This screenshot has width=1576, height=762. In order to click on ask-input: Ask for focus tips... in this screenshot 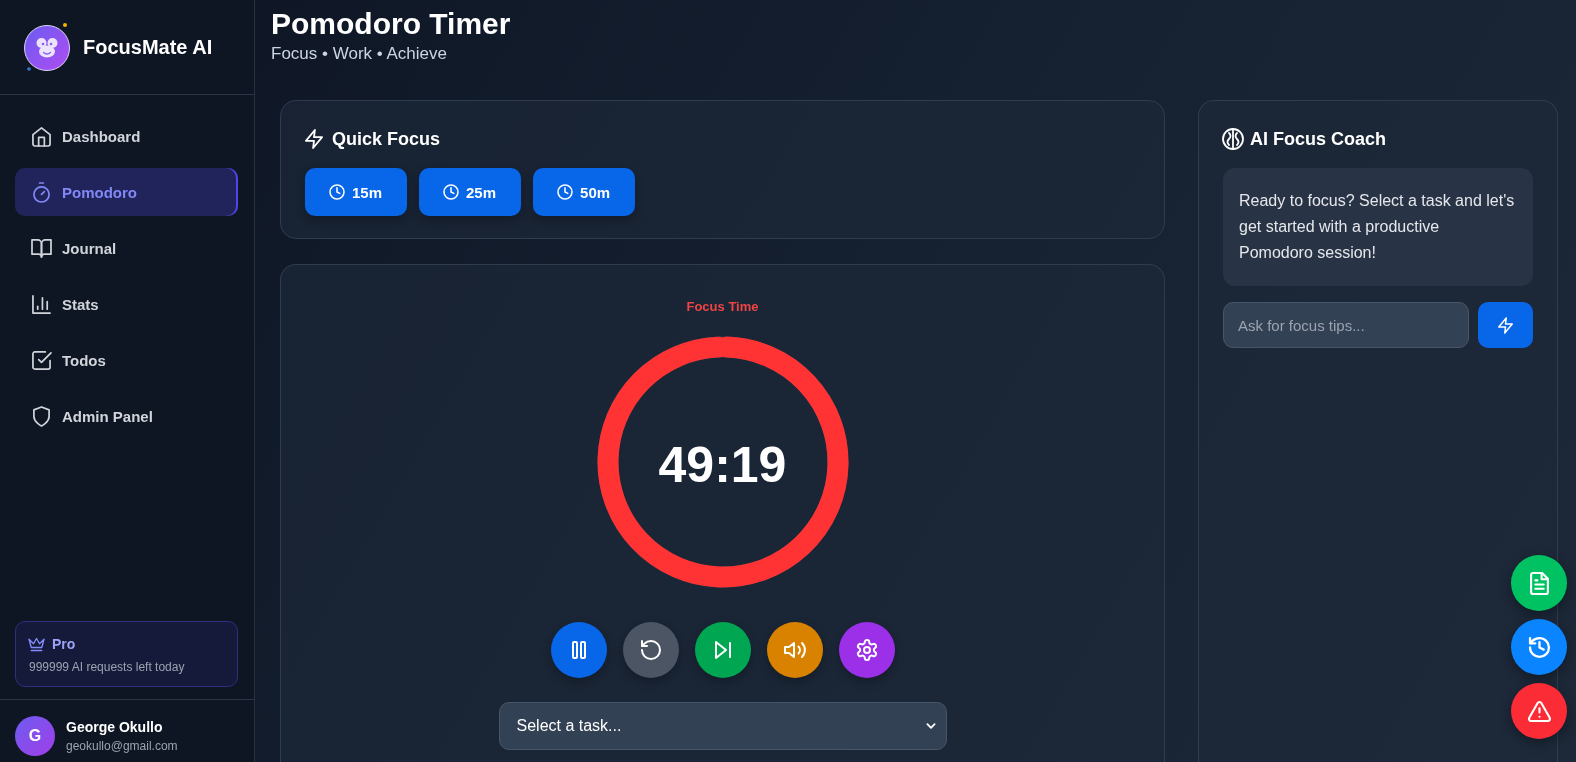, I will do `click(1346, 325)`.